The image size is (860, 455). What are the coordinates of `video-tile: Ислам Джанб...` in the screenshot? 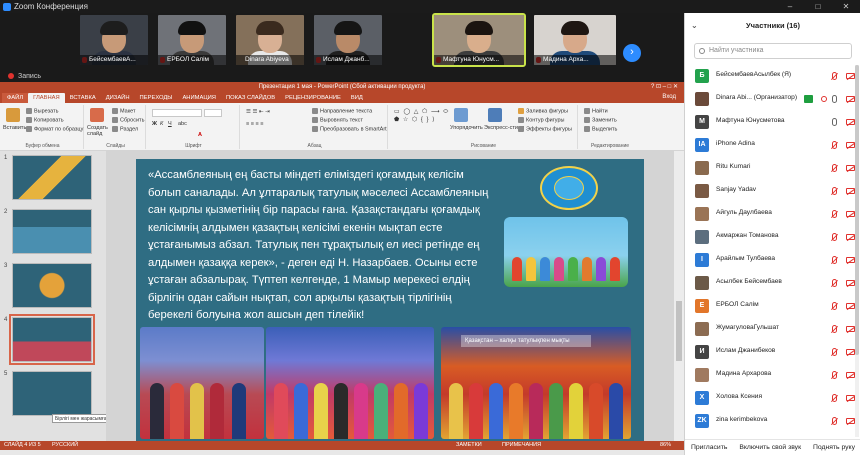 It's located at (348, 40).